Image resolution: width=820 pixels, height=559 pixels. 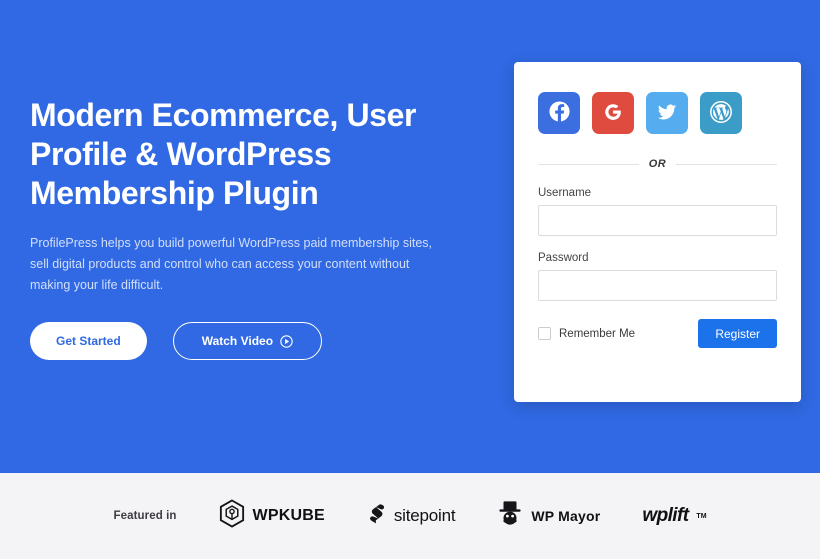 I want to click on logo-wp-mayor: WP Mayor, so click(x=548, y=516).